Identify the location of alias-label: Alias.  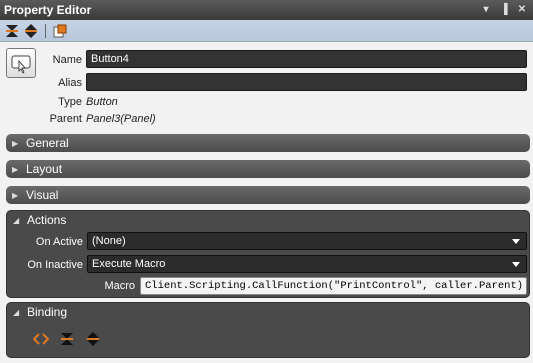
(70, 83).